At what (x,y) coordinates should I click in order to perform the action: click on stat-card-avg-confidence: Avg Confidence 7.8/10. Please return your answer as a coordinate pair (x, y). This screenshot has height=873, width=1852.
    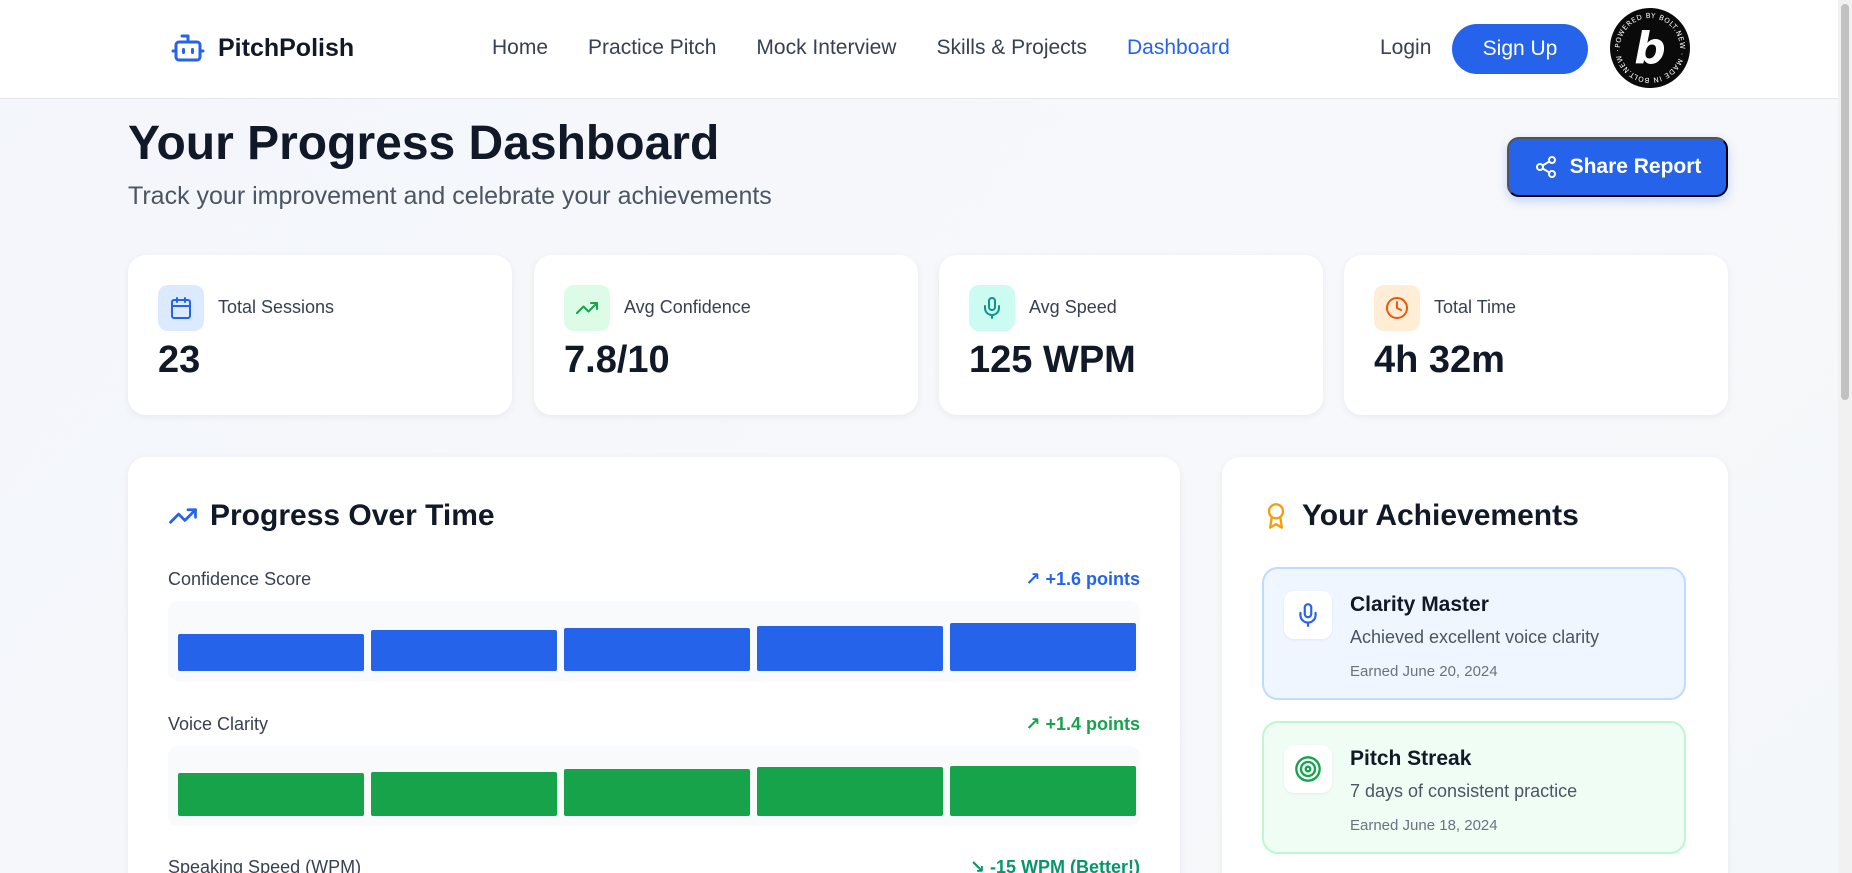
    Looking at the image, I should click on (726, 335).